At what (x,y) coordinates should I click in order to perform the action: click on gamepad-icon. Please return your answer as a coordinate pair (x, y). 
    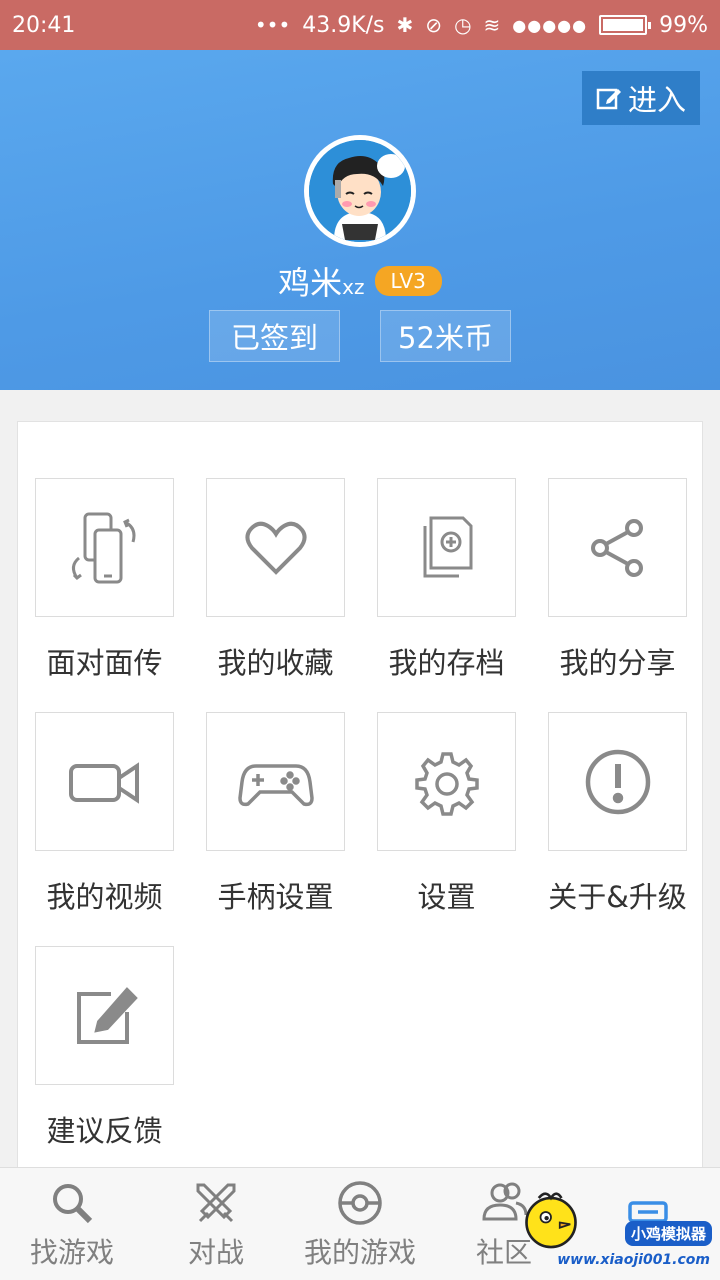
    Looking at the image, I should click on (275, 784).